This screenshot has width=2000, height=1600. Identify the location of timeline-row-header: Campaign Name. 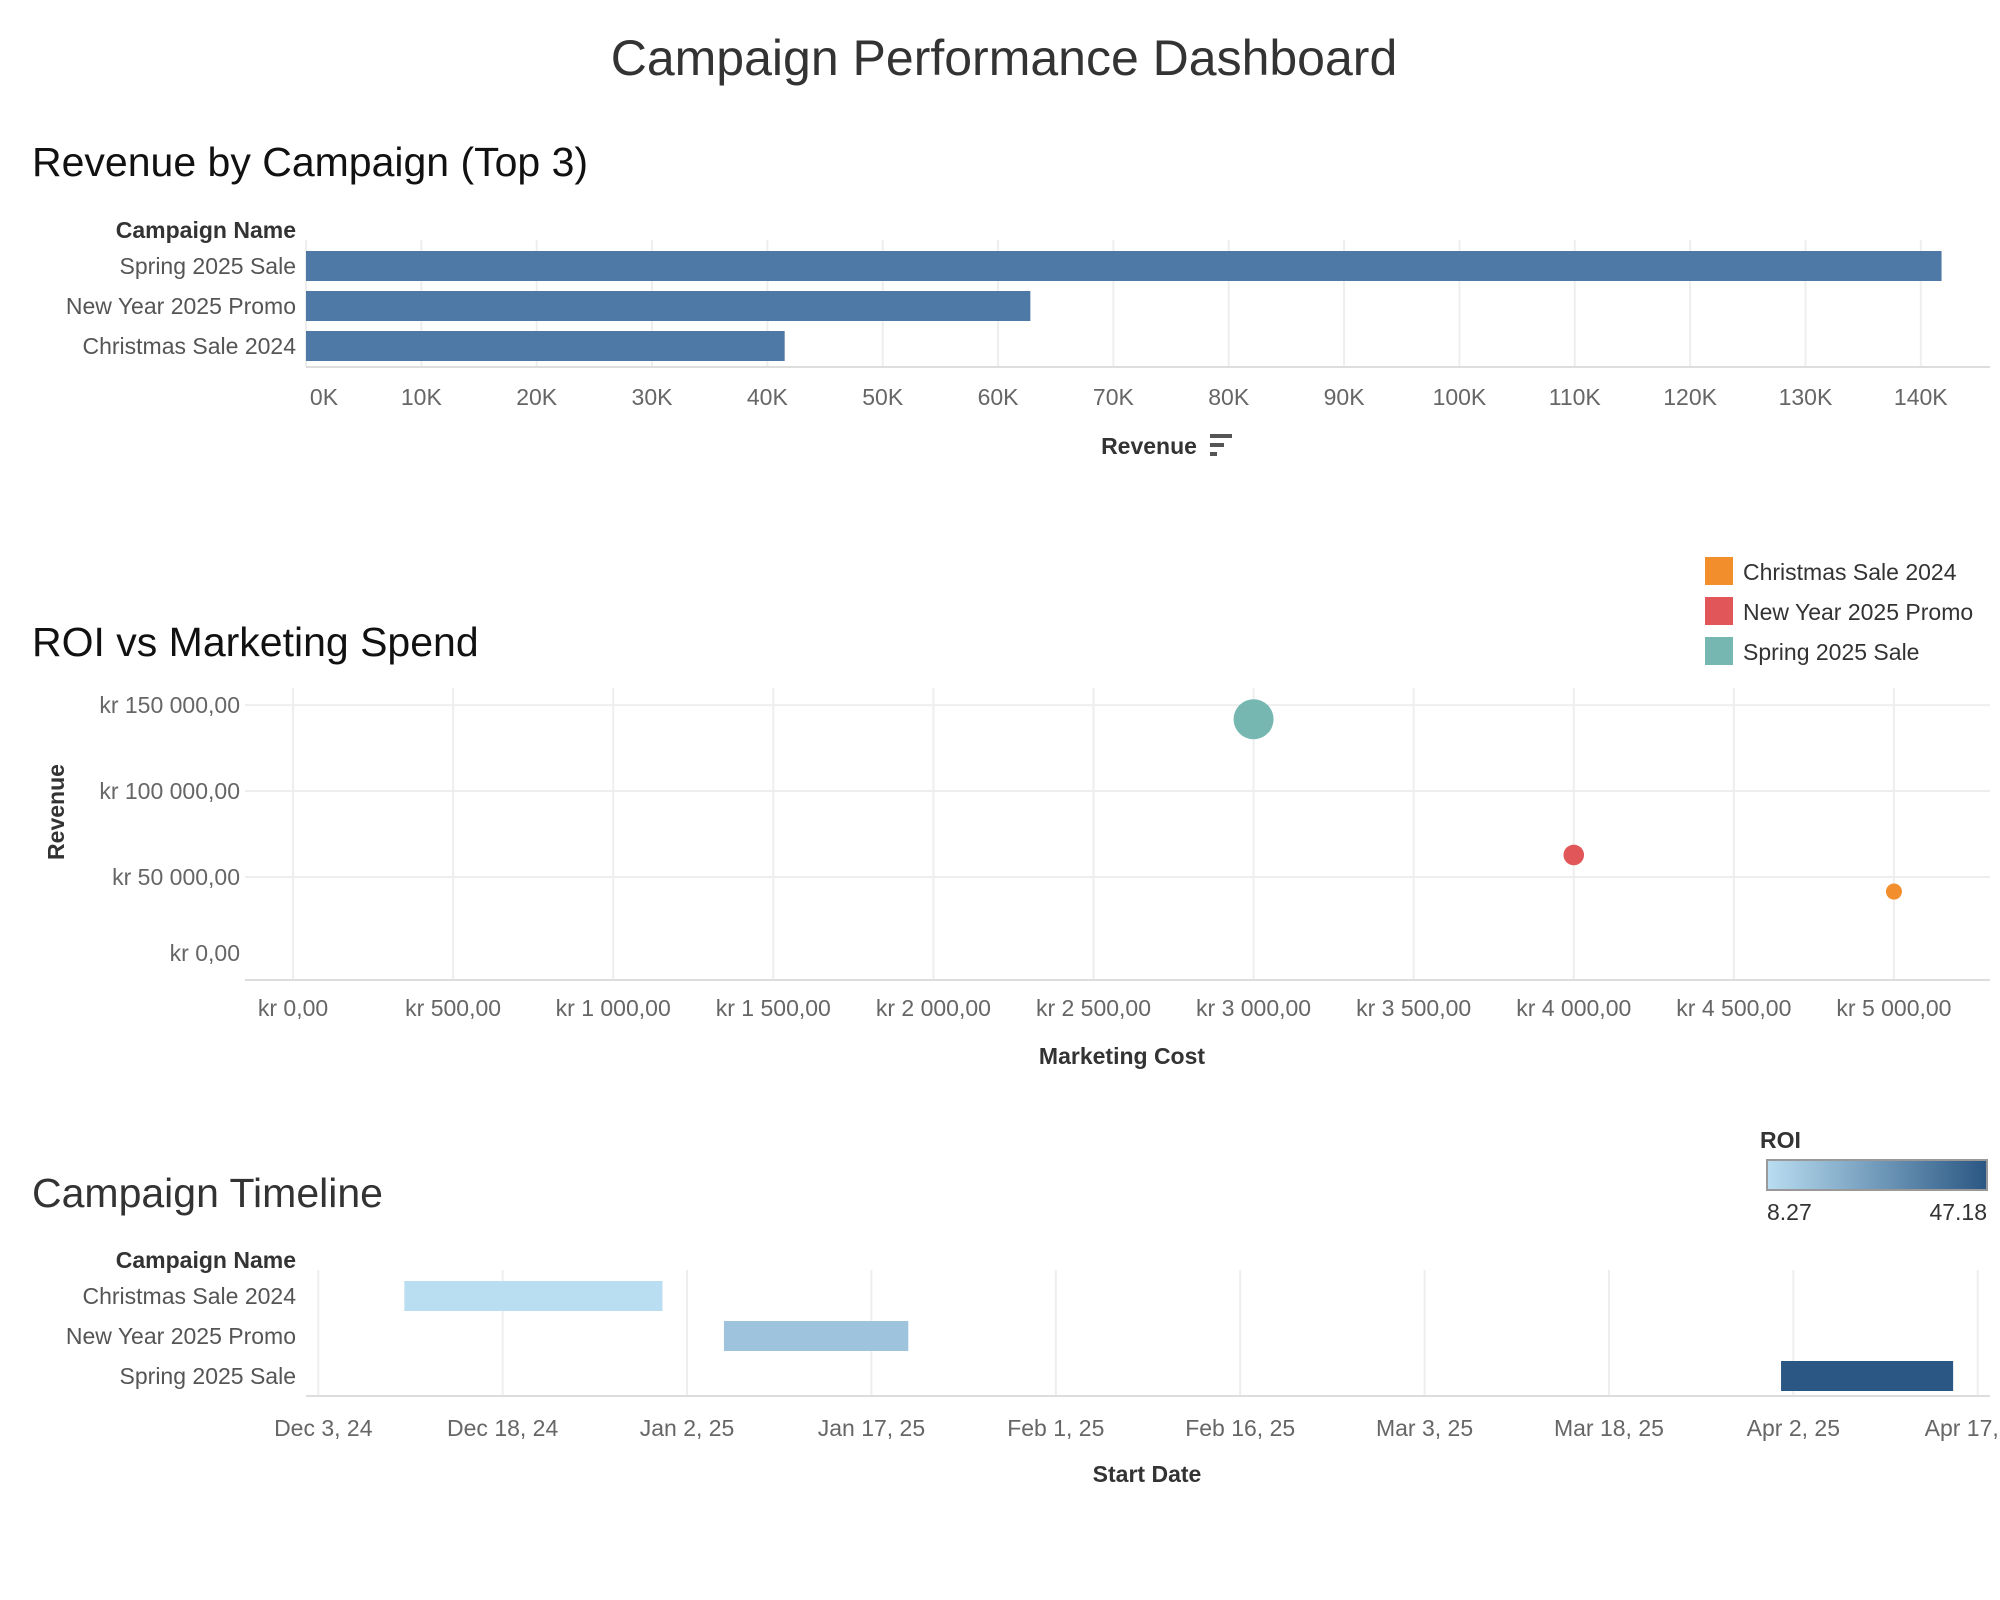
(206, 1260).